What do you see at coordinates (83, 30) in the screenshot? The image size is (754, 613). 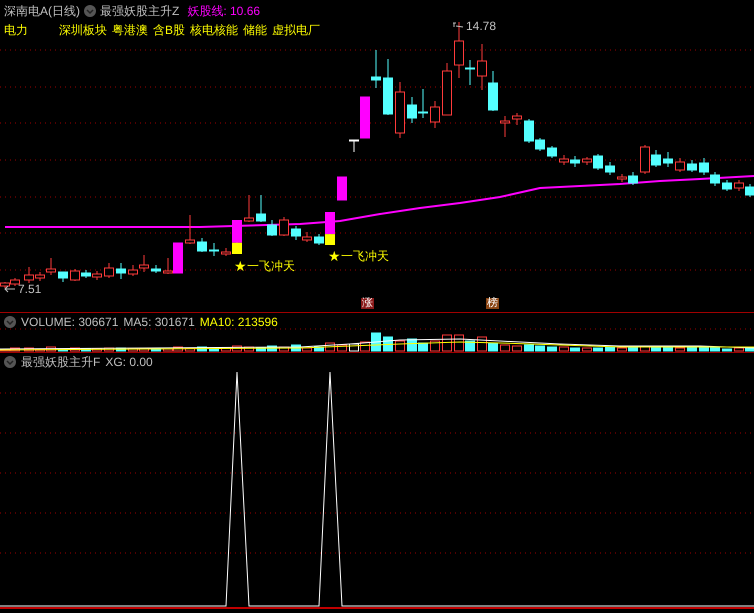 I see `sector-tag: 深圳板块` at bounding box center [83, 30].